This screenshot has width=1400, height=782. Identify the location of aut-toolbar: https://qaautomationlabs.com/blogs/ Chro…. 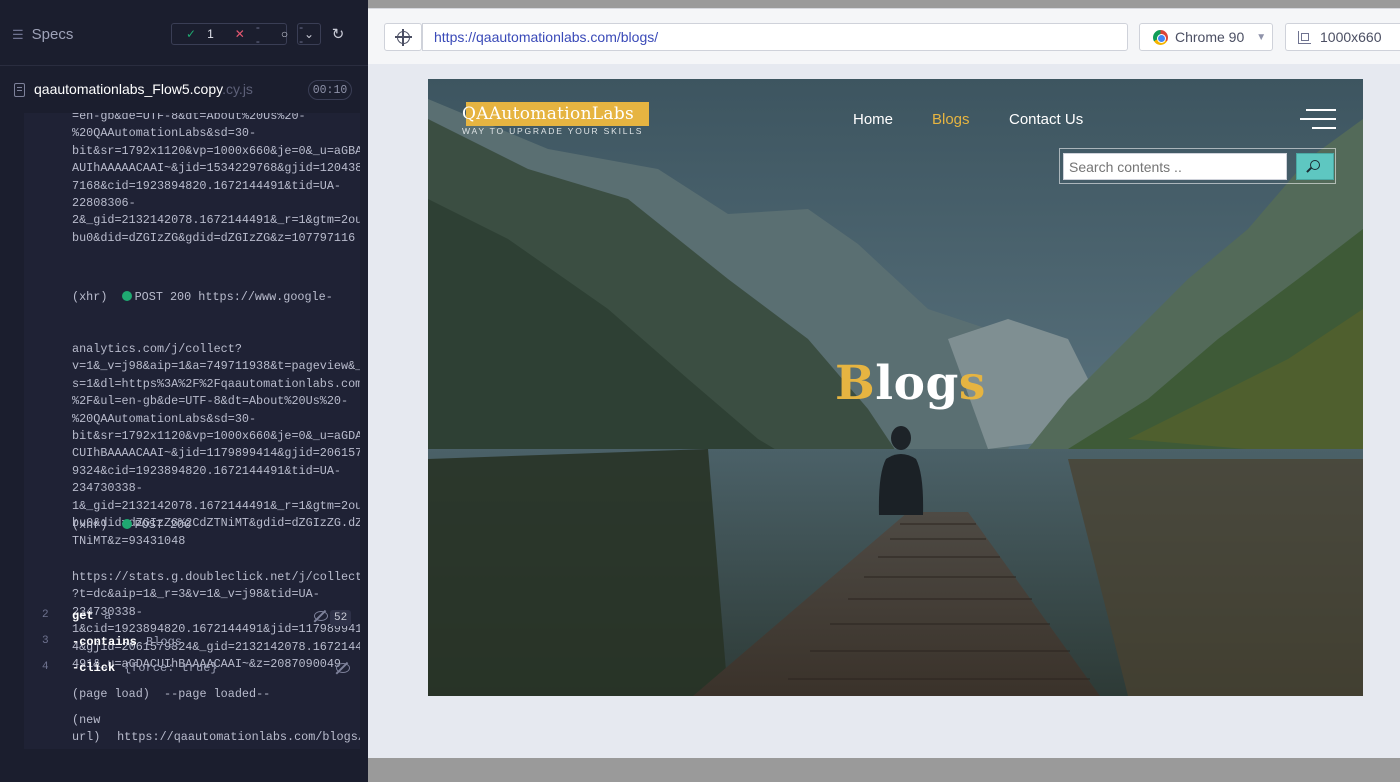
(884, 36).